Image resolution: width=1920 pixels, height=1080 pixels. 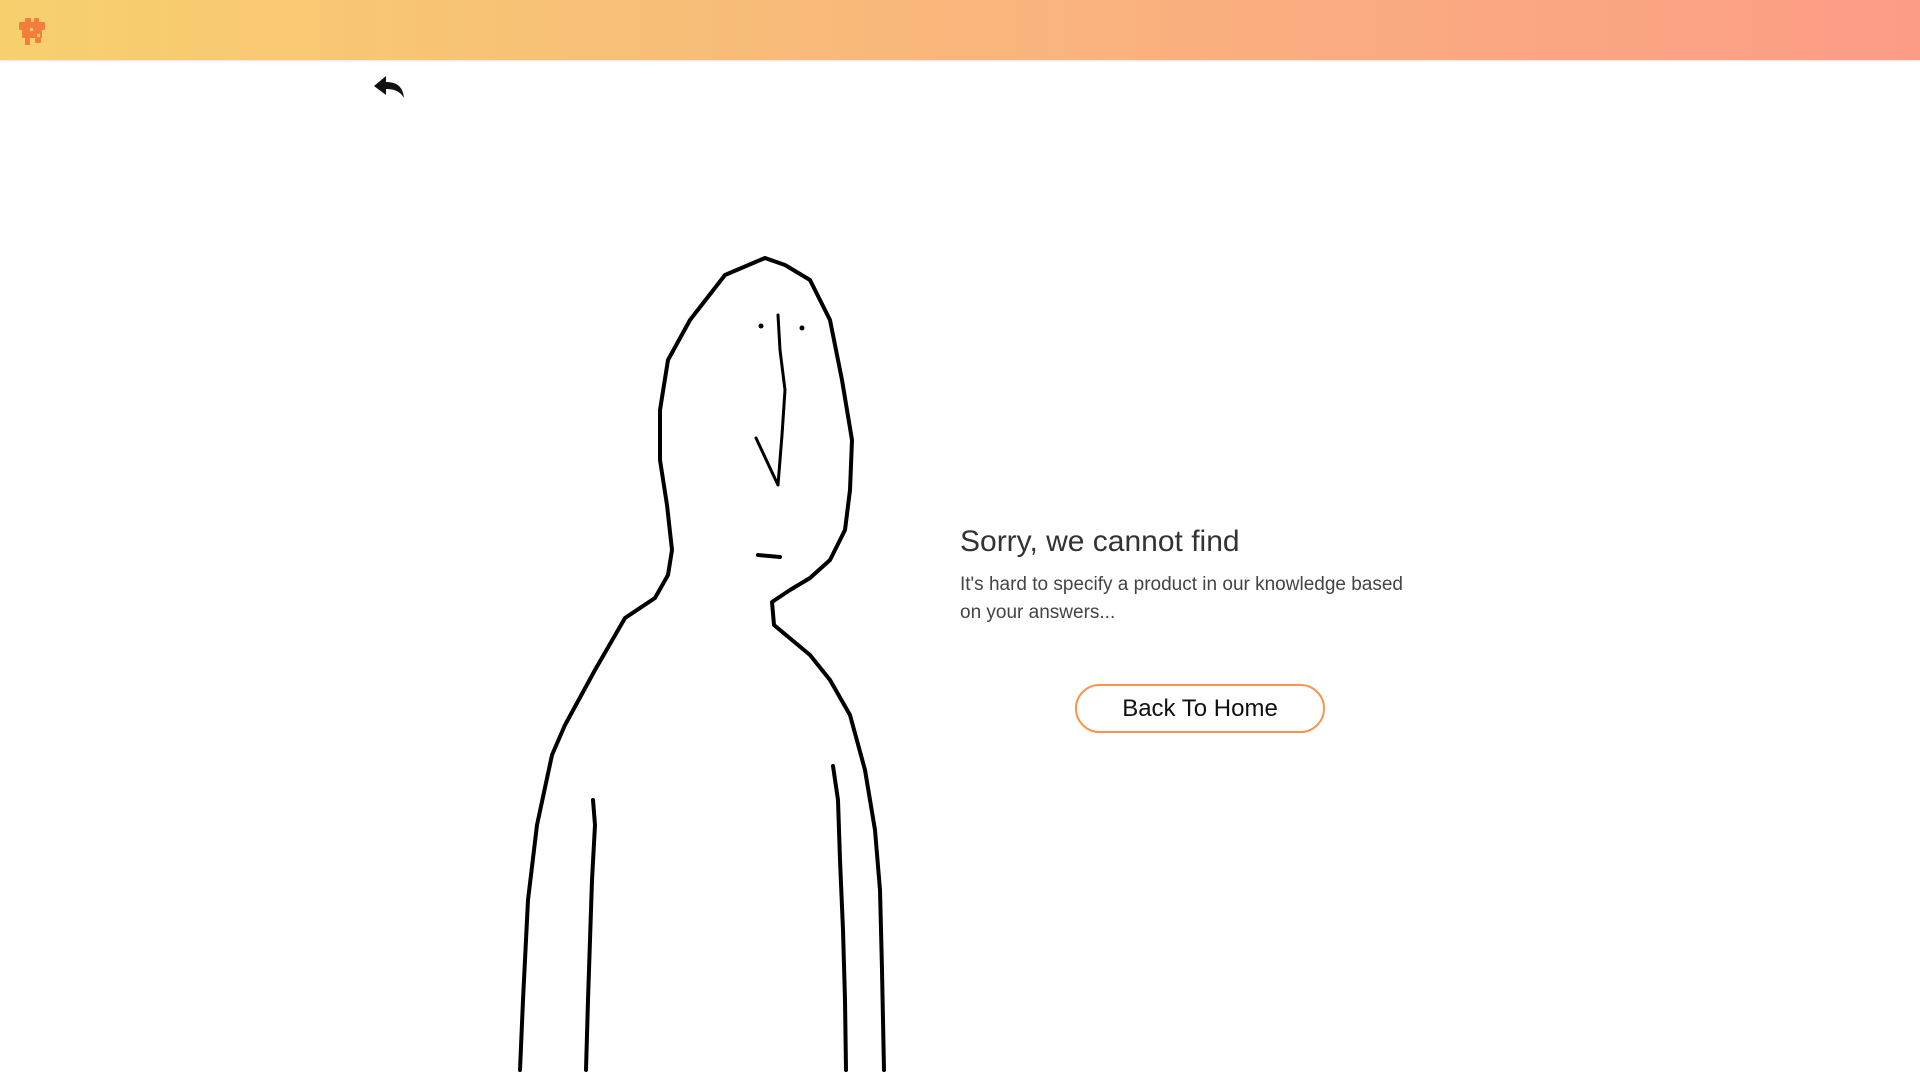 I want to click on back-to-home-button: Back To Home, so click(x=1200, y=708).